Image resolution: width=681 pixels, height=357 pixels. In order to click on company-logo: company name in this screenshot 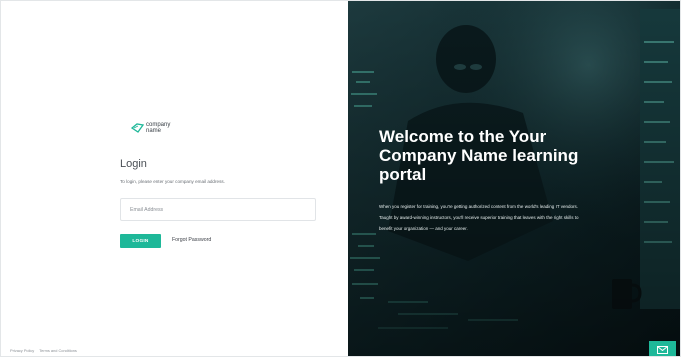, I will do `click(150, 128)`.